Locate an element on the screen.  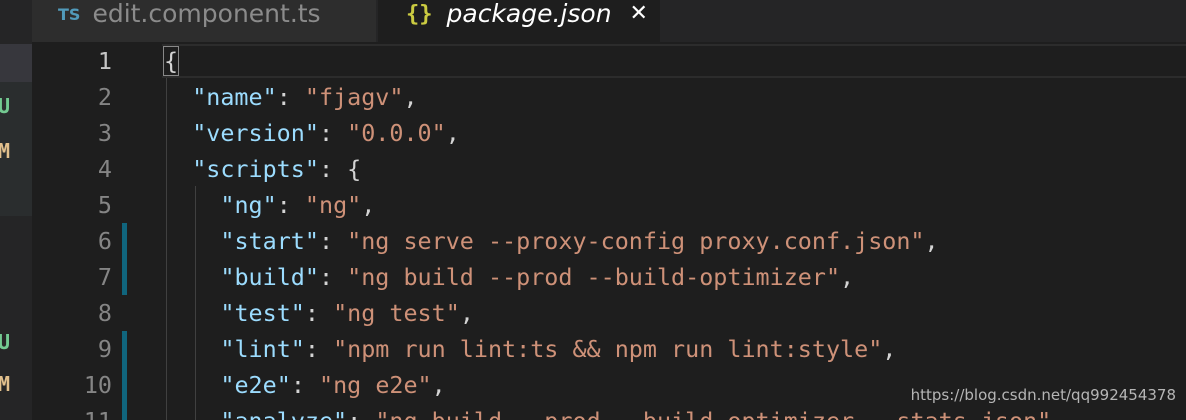
code-text: "test": "ng test", is located at coordinates (347, 313).